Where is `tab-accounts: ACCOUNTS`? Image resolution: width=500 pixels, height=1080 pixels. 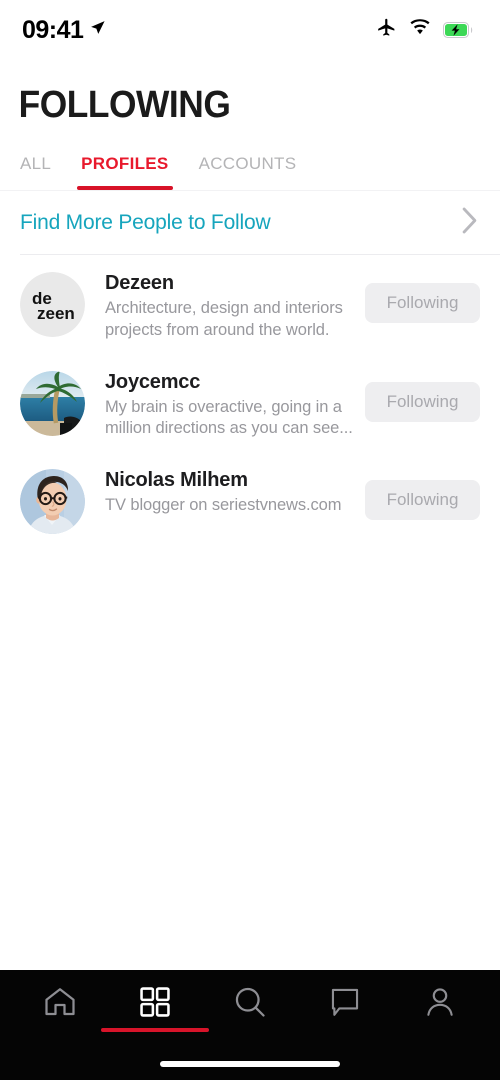 tab-accounts: ACCOUNTS is located at coordinates (248, 172).